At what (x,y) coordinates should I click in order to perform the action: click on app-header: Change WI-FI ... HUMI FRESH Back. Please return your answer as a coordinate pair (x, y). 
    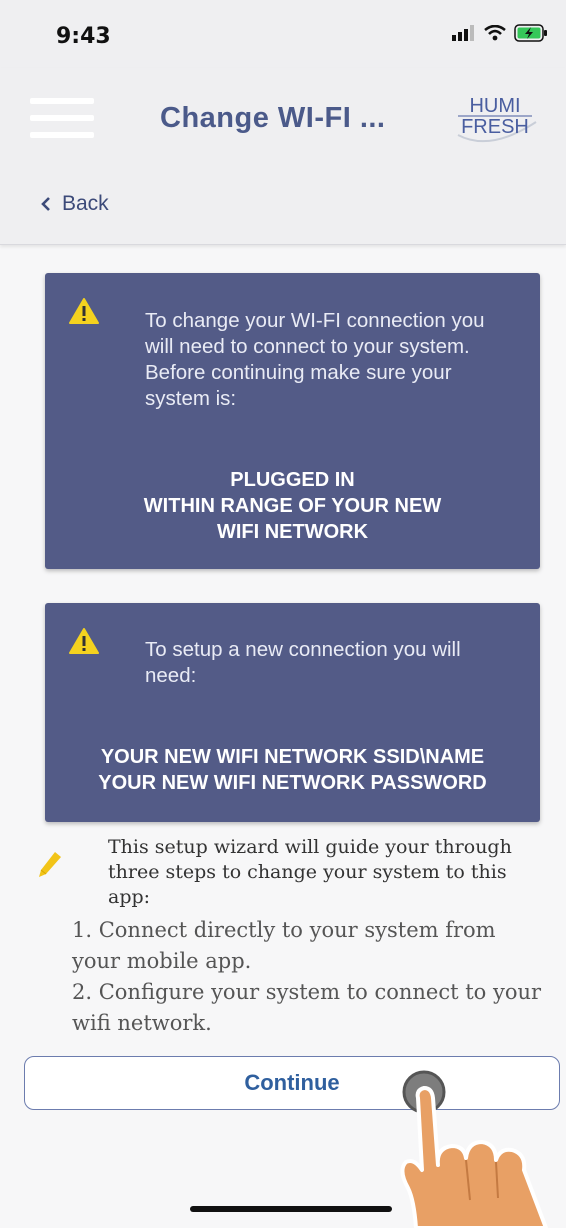
    Looking at the image, I should click on (283, 156).